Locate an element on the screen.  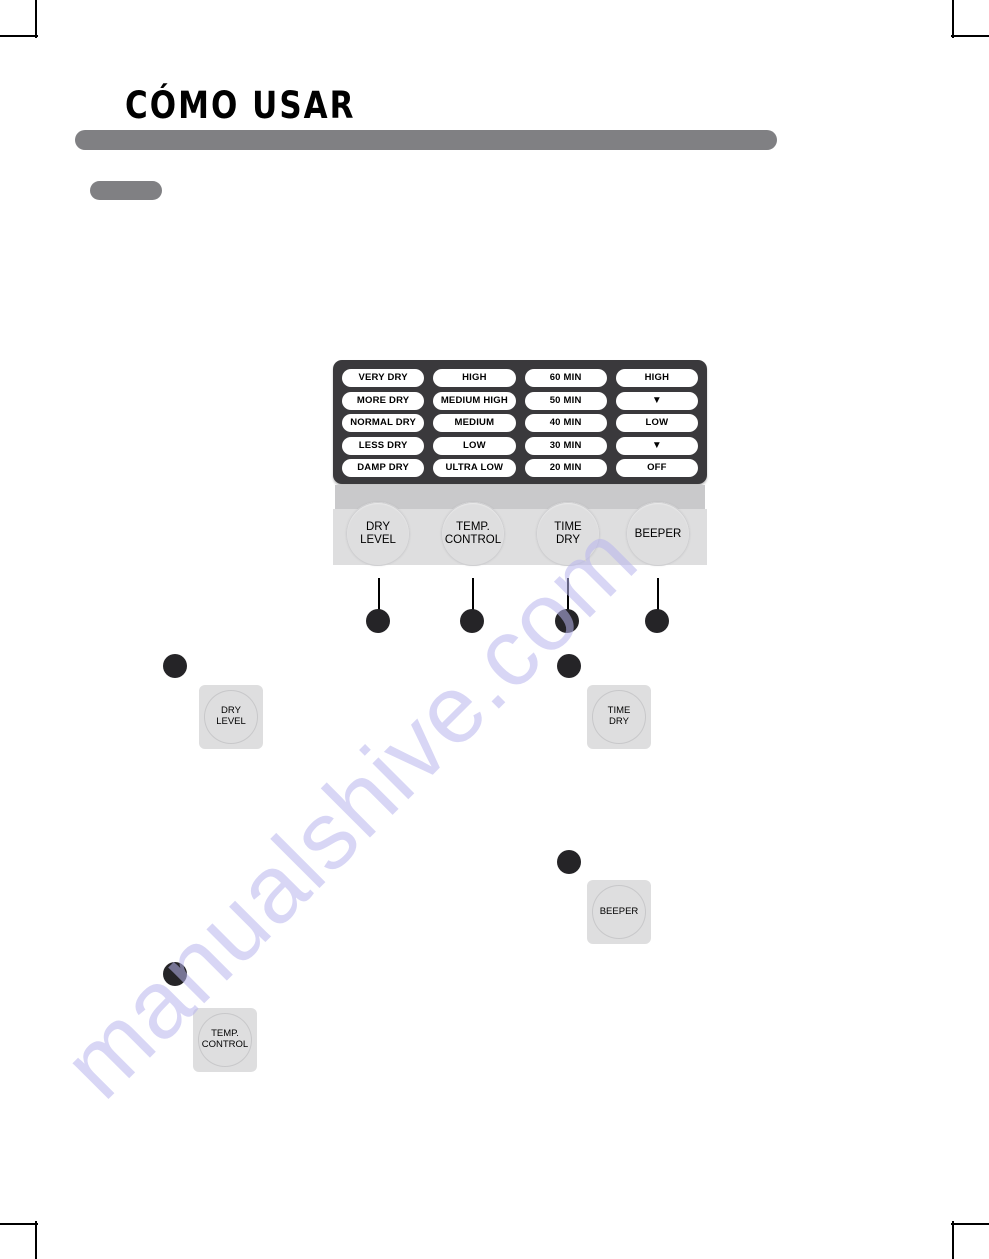
matrix-cell-temp-1: HIGH is located at coordinates (474, 378).